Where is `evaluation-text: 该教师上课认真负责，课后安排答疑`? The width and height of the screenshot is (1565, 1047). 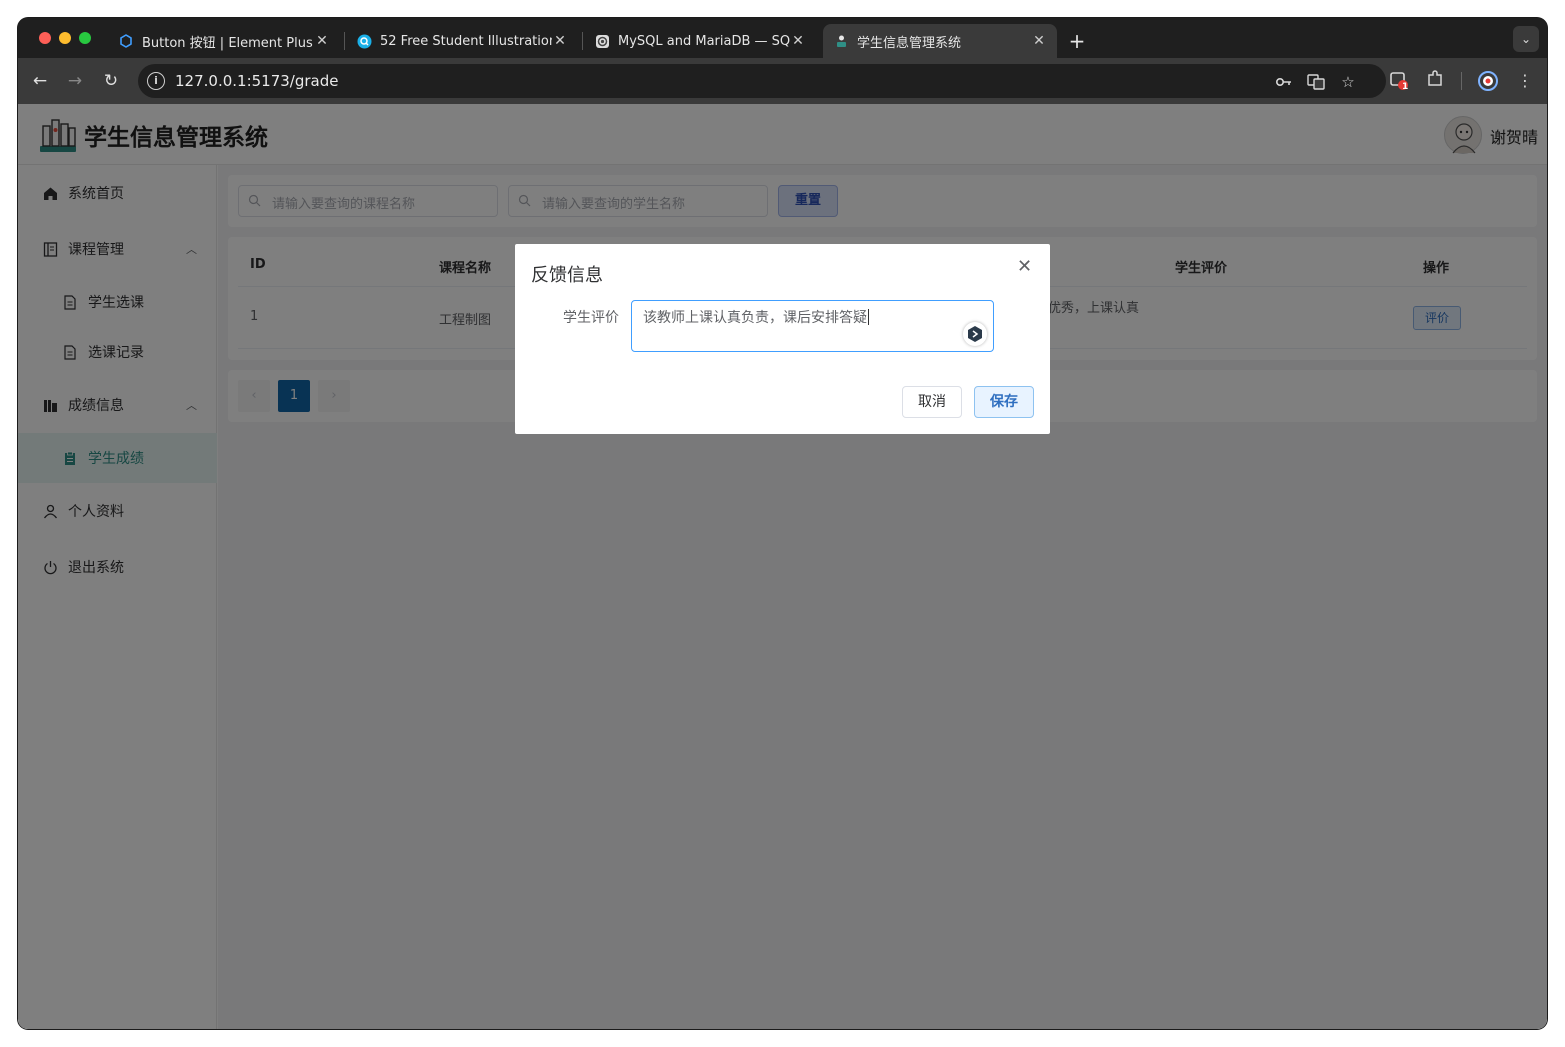
evaluation-text: 该教师上课认真负责，课后安排答疑 is located at coordinates (755, 318).